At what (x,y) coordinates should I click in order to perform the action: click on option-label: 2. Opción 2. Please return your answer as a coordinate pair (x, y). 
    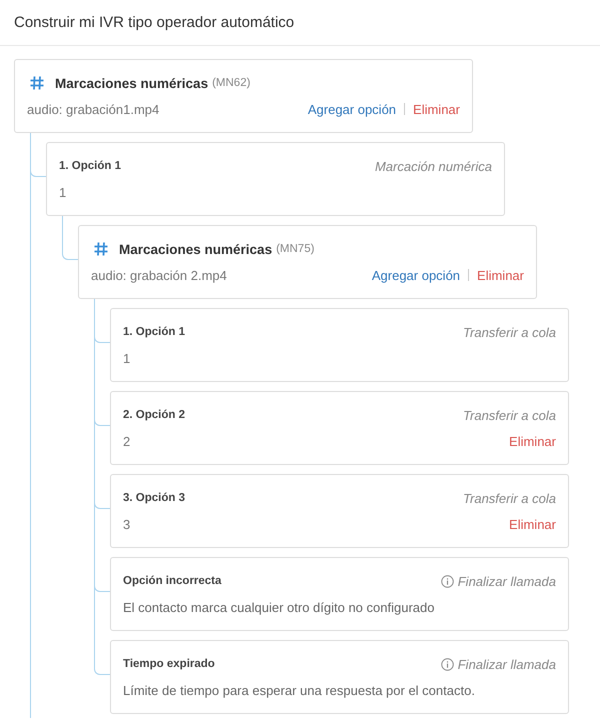
    Looking at the image, I should click on (154, 415).